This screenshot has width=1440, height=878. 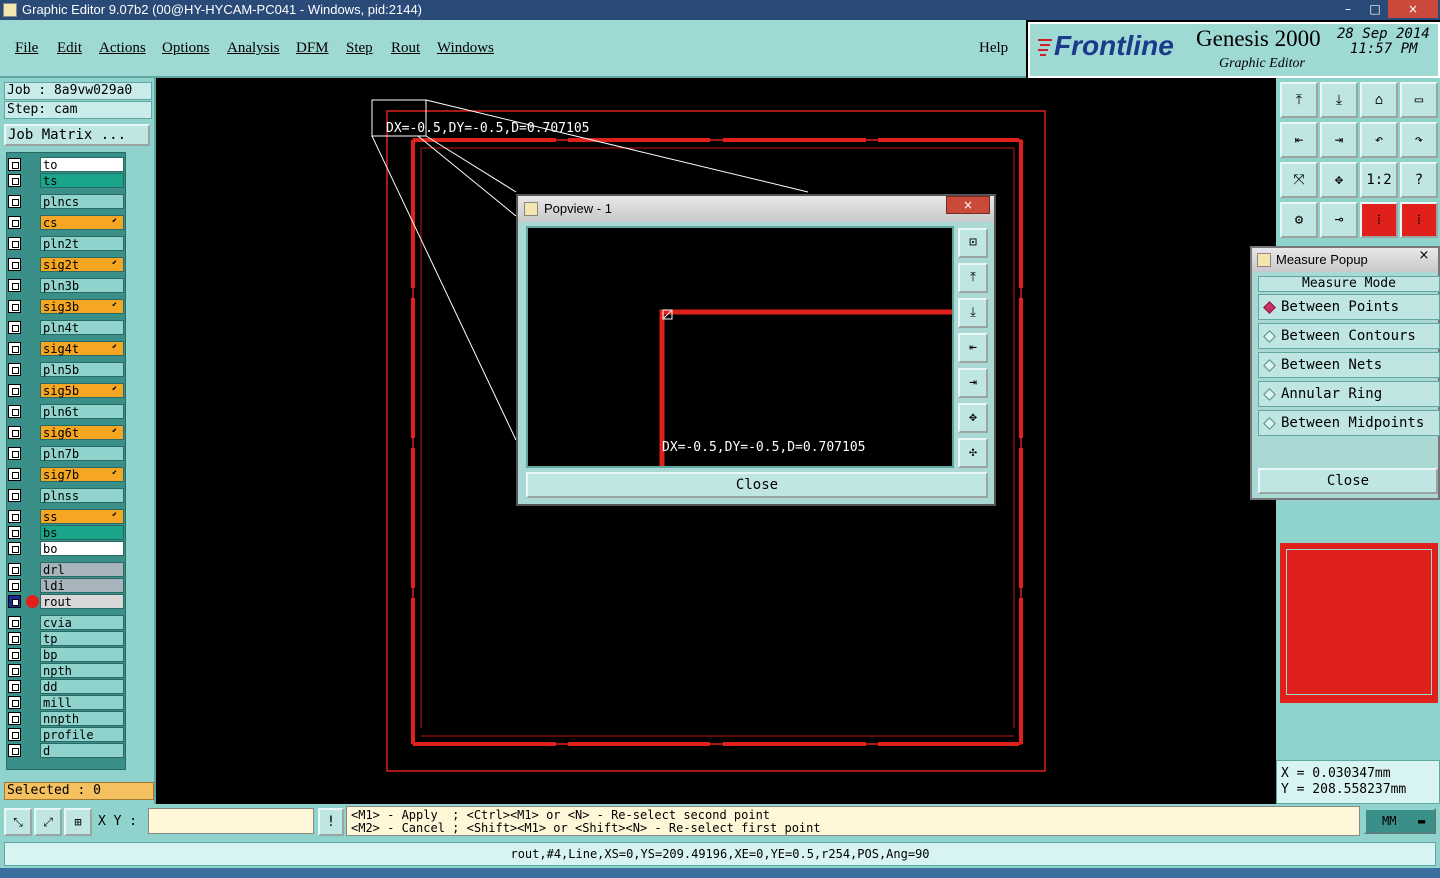 What do you see at coordinates (82, 532) in the screenshot?
I see `layer-name: bs` at bounding box center [82, 532].